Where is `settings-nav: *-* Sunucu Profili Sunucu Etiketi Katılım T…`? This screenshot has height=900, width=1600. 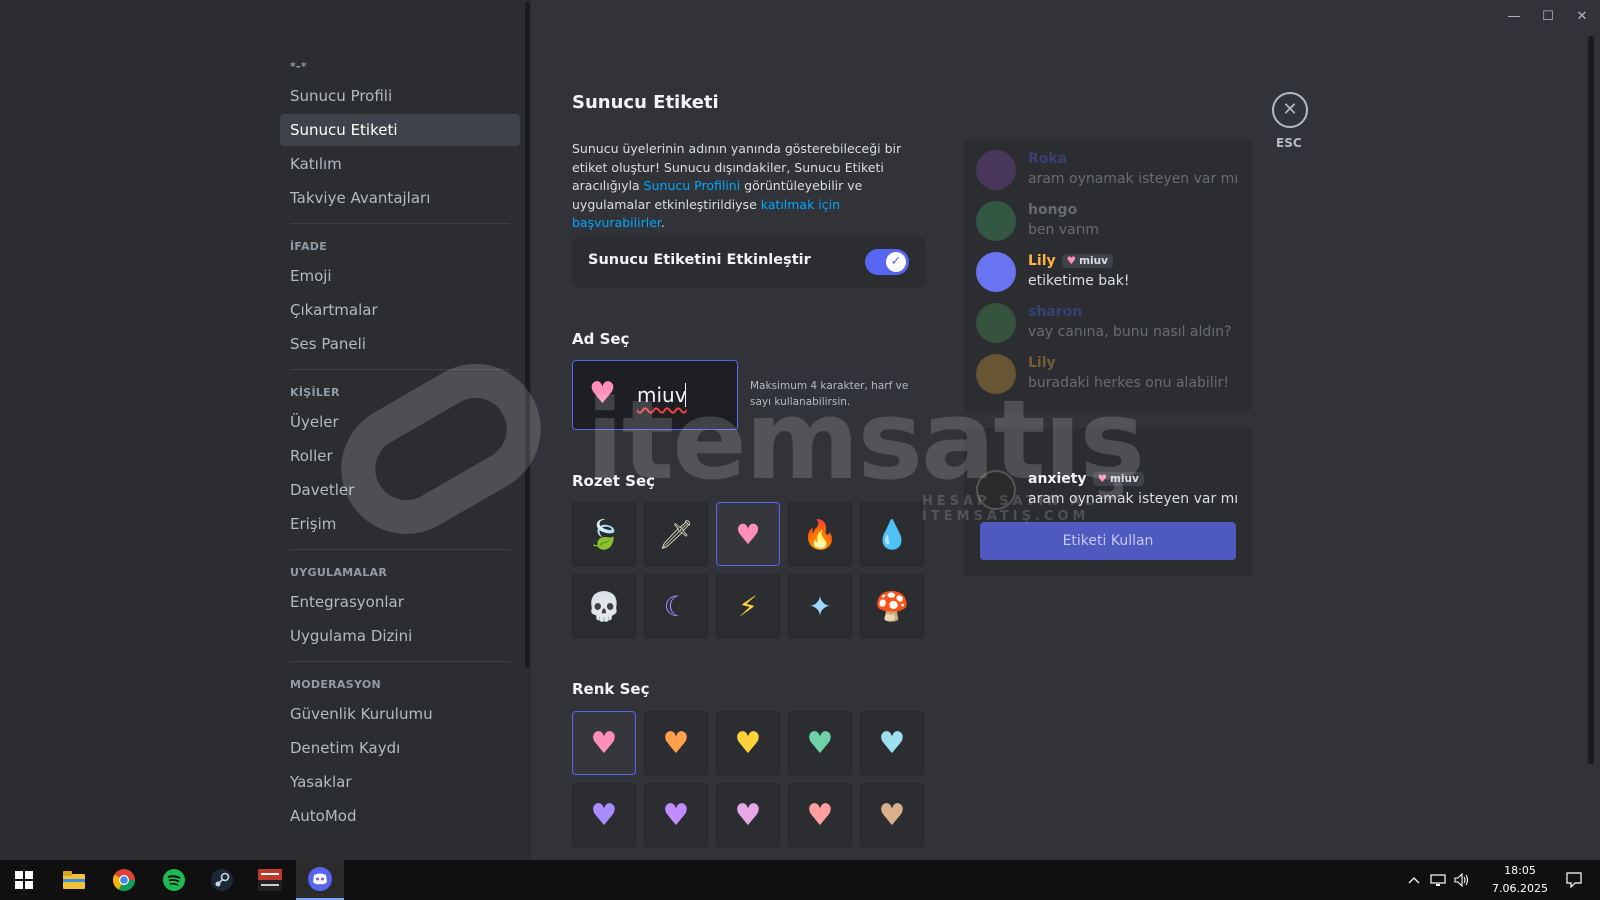
settings-nav: *-* Sunucu Profili Sunucu Etiketi Katılım T… is located at coordinates (400, 444).